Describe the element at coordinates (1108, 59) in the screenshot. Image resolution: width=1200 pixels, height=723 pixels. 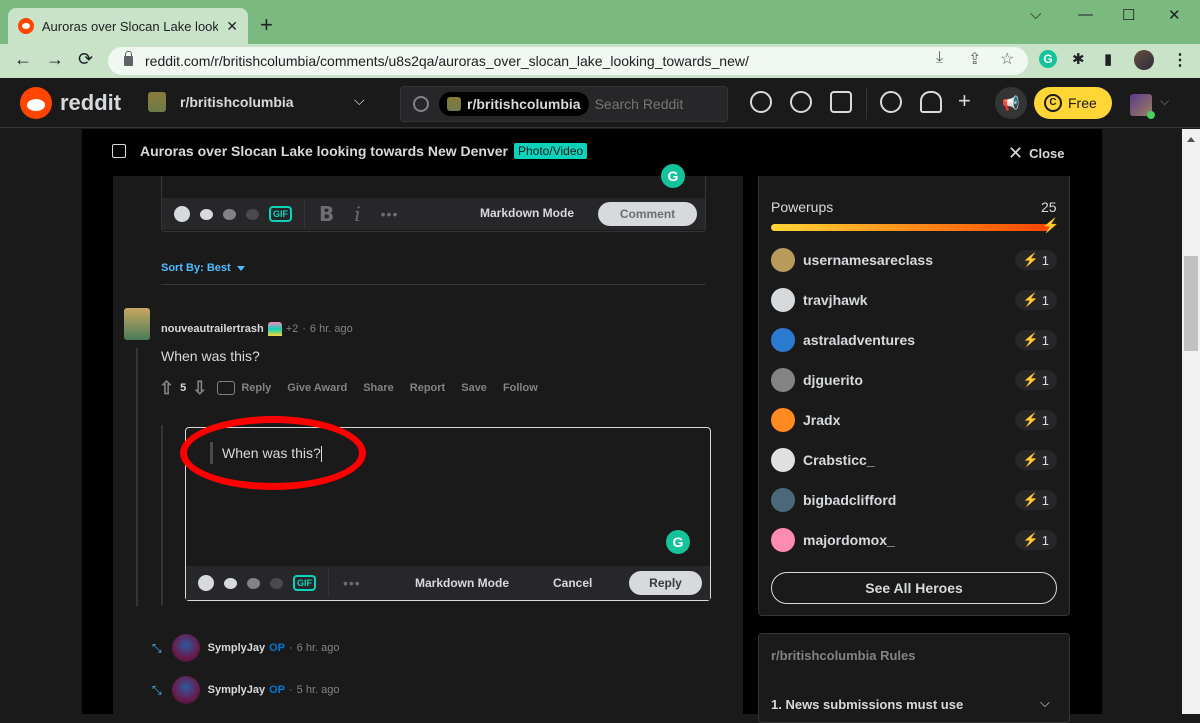
I see `side-panel-icon: ▮` at that location.